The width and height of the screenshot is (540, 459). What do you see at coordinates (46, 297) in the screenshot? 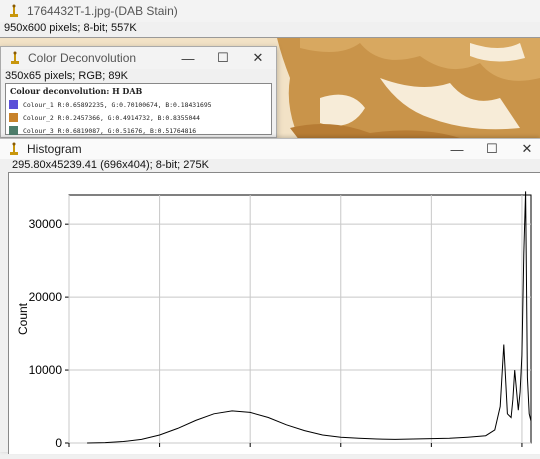
I see `y-tick-label: 20000` at bounding box center [46, 297].